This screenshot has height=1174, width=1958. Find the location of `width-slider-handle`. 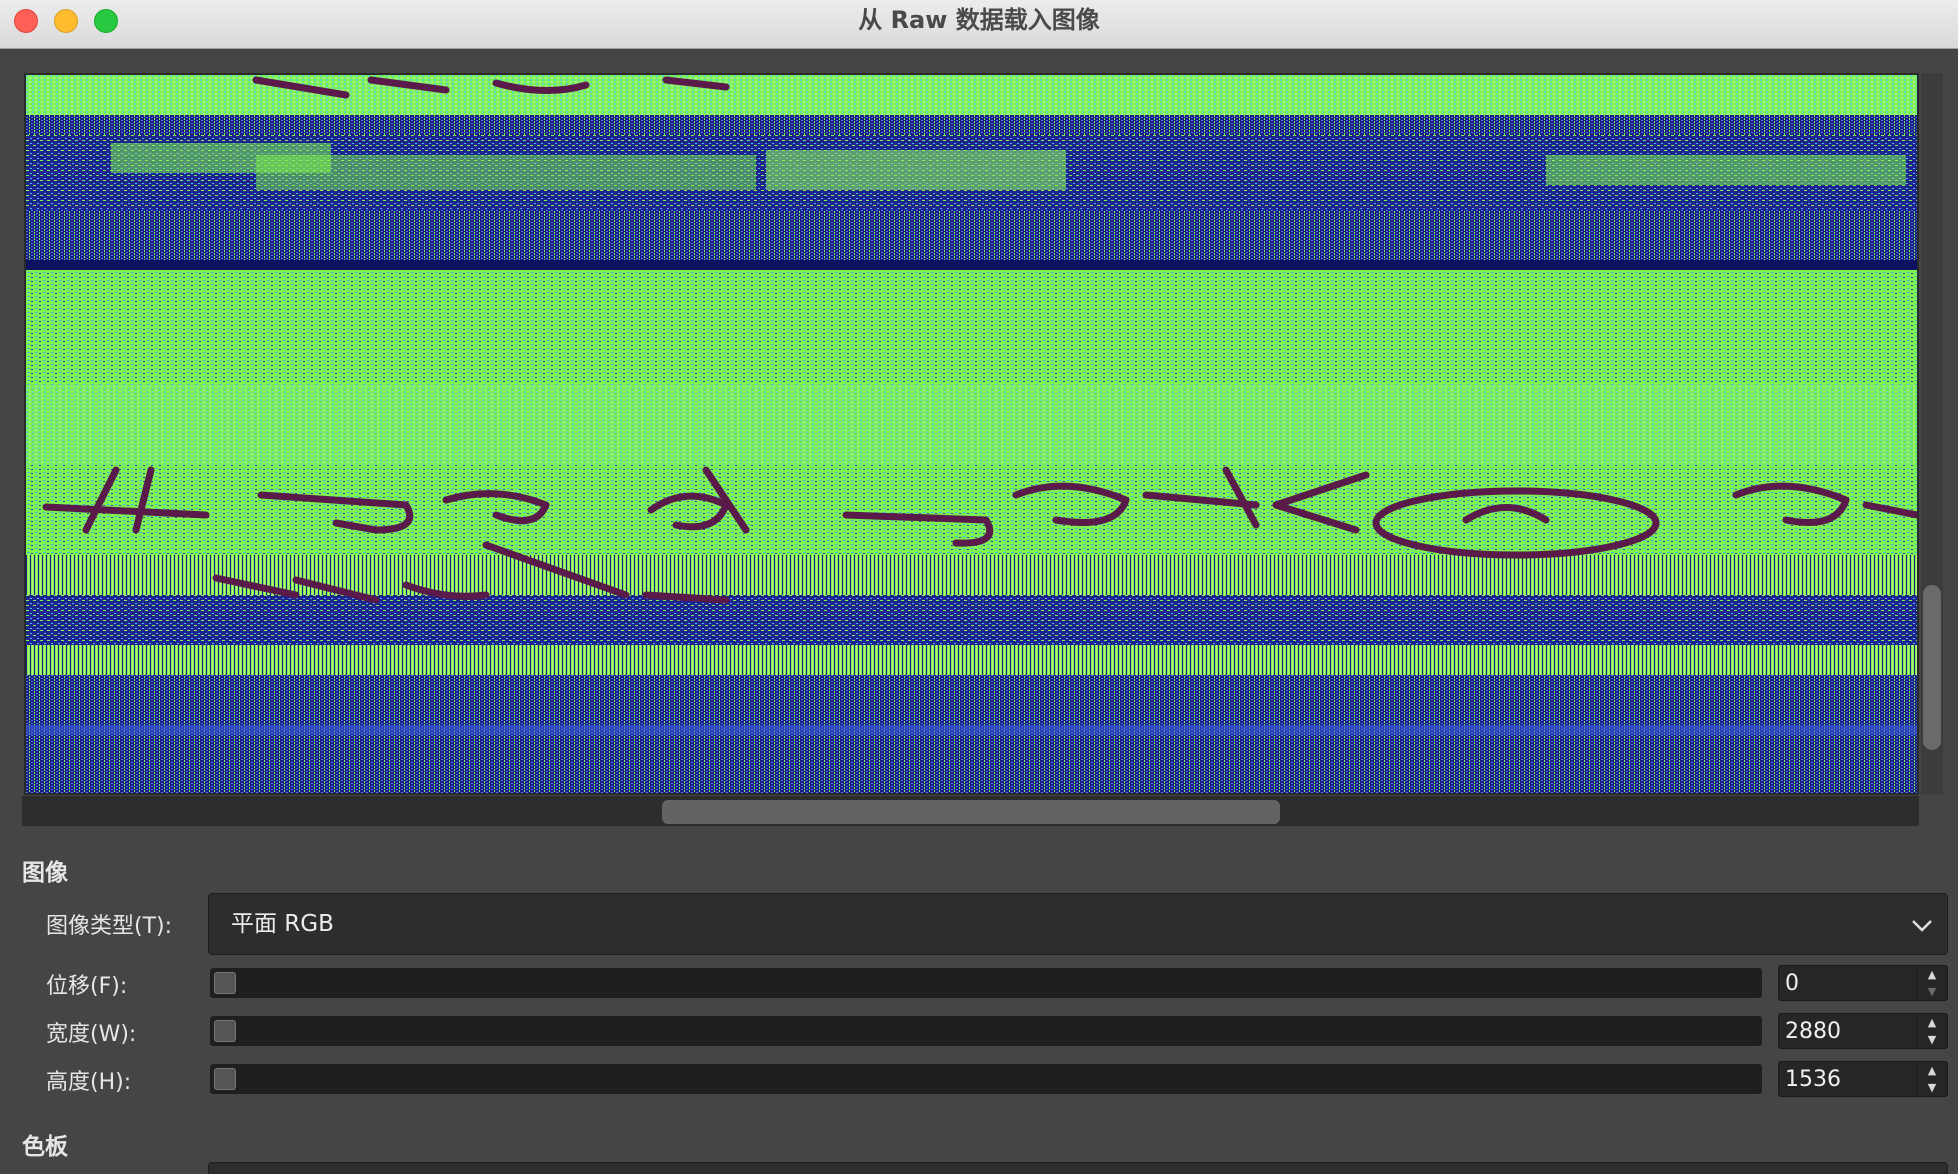

width-slider-handle is located at coordinates (225, 1031).